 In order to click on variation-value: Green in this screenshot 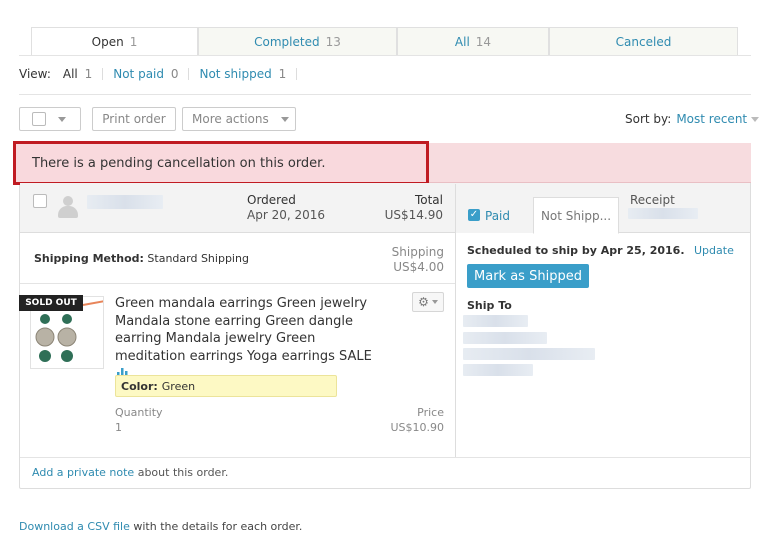, I will do `click(178, 386)`.